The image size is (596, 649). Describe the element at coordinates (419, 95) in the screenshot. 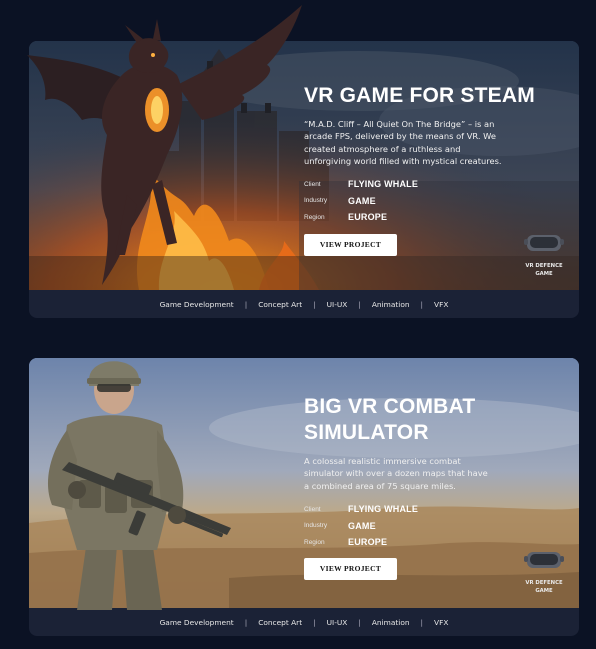

I see `project-title: VR GAME FOR STEAM` at that location.